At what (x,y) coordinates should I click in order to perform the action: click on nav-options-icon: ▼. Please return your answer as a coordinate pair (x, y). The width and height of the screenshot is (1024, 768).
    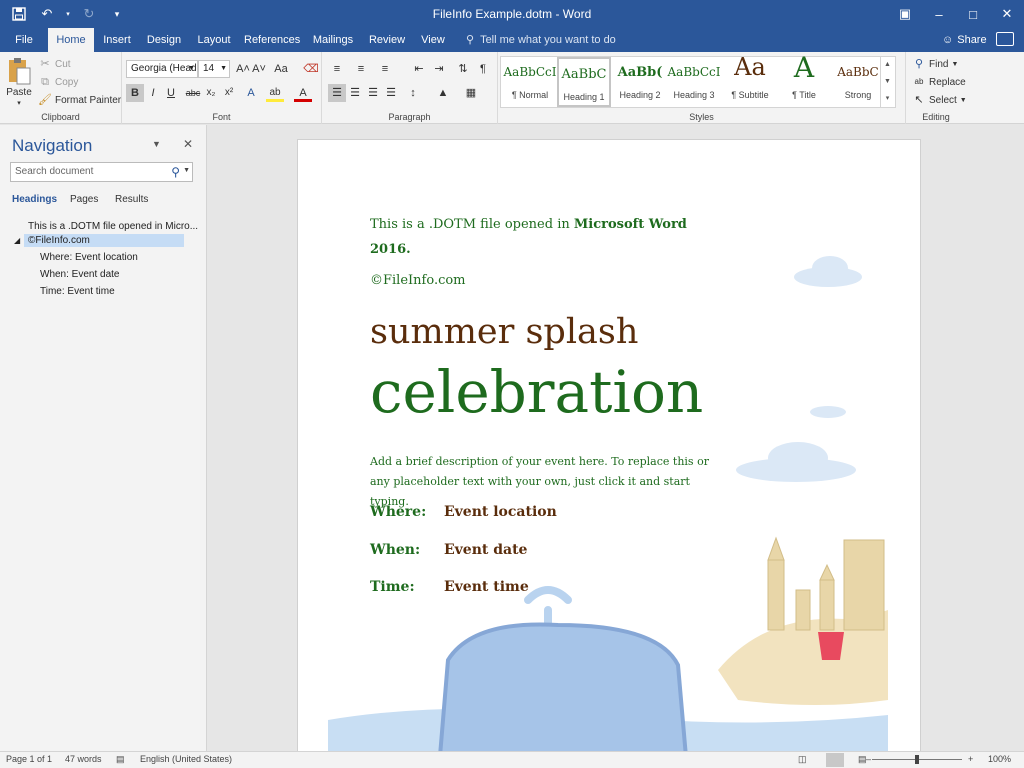
    Looking at the image, I should click on (156, 144).